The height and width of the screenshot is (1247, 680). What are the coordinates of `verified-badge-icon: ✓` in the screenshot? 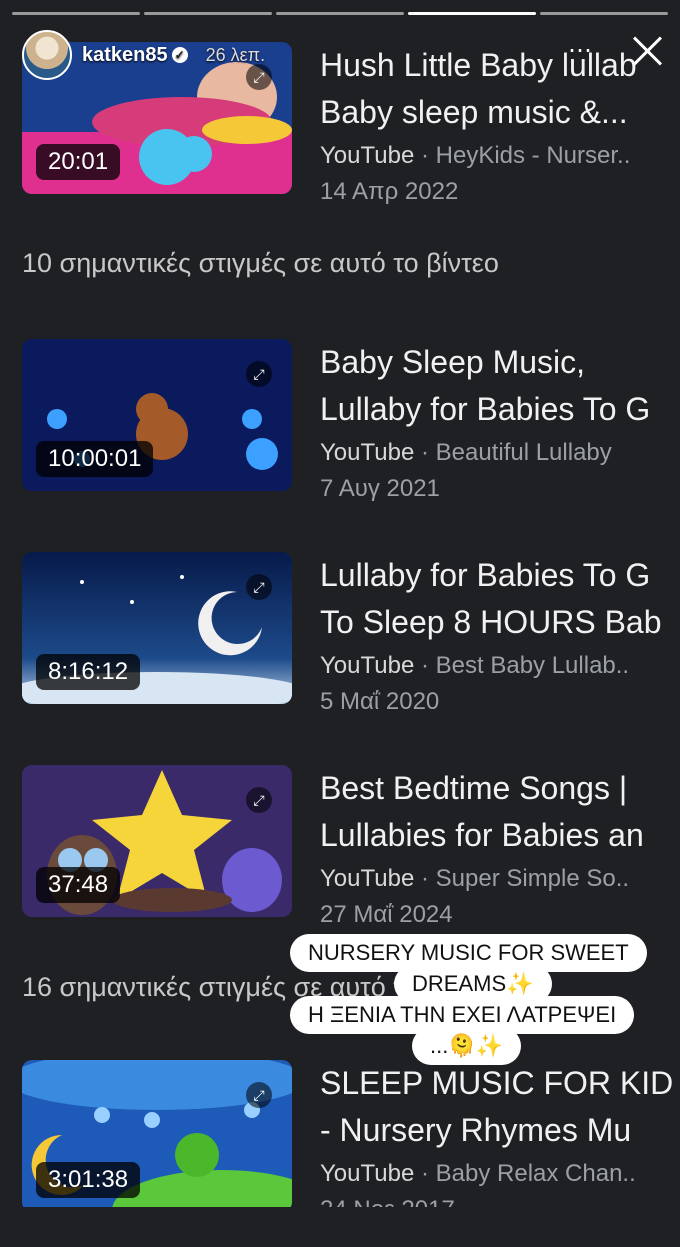 It's located at (179, 55).